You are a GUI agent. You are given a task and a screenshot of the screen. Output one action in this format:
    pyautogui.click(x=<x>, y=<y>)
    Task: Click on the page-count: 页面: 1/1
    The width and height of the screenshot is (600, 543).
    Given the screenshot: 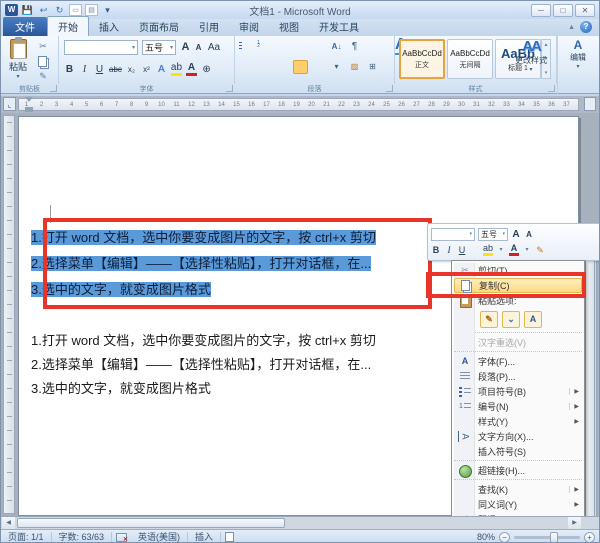 What is the action you would take?
    pyautogui.click(x=26, y=536)
    